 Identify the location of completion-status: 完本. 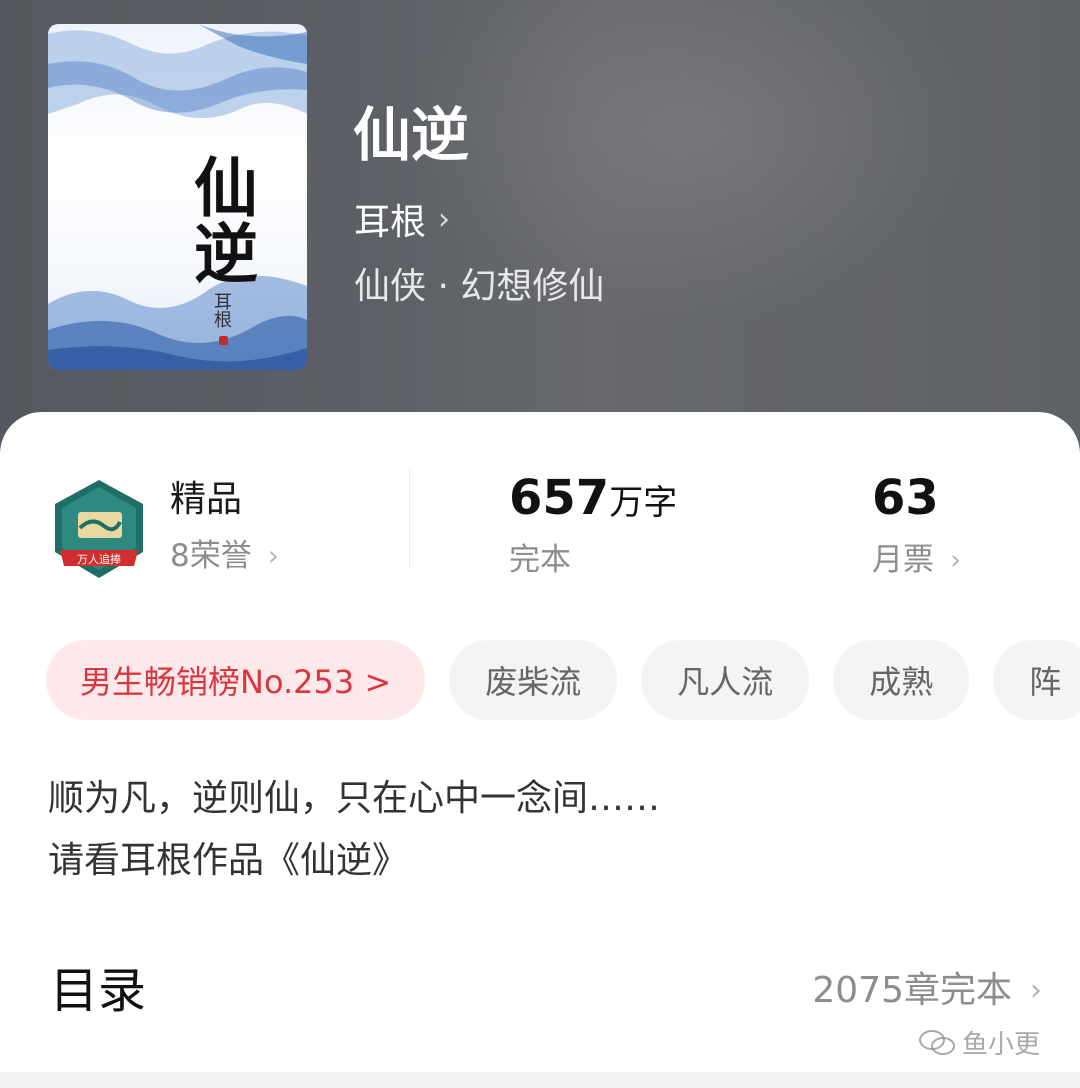
(540, 560).